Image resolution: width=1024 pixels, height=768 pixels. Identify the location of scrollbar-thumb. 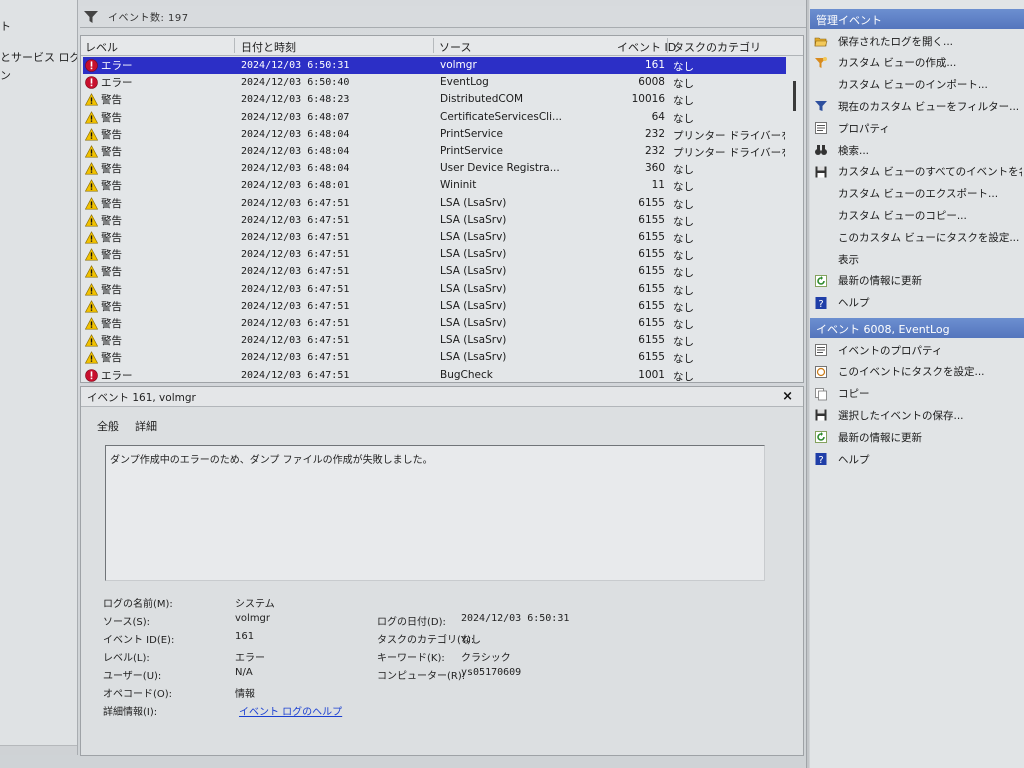
(794, 96).